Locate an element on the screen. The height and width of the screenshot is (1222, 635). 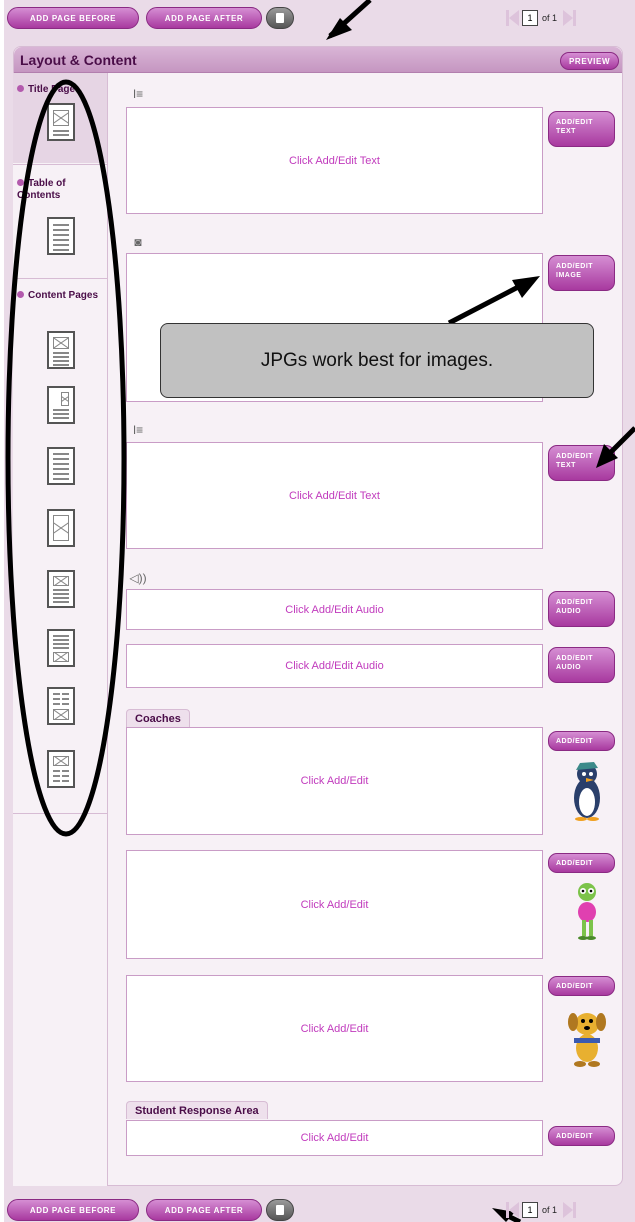
add-page-after-button-bottom: Add Page After is located at coordinates (204, 1210).